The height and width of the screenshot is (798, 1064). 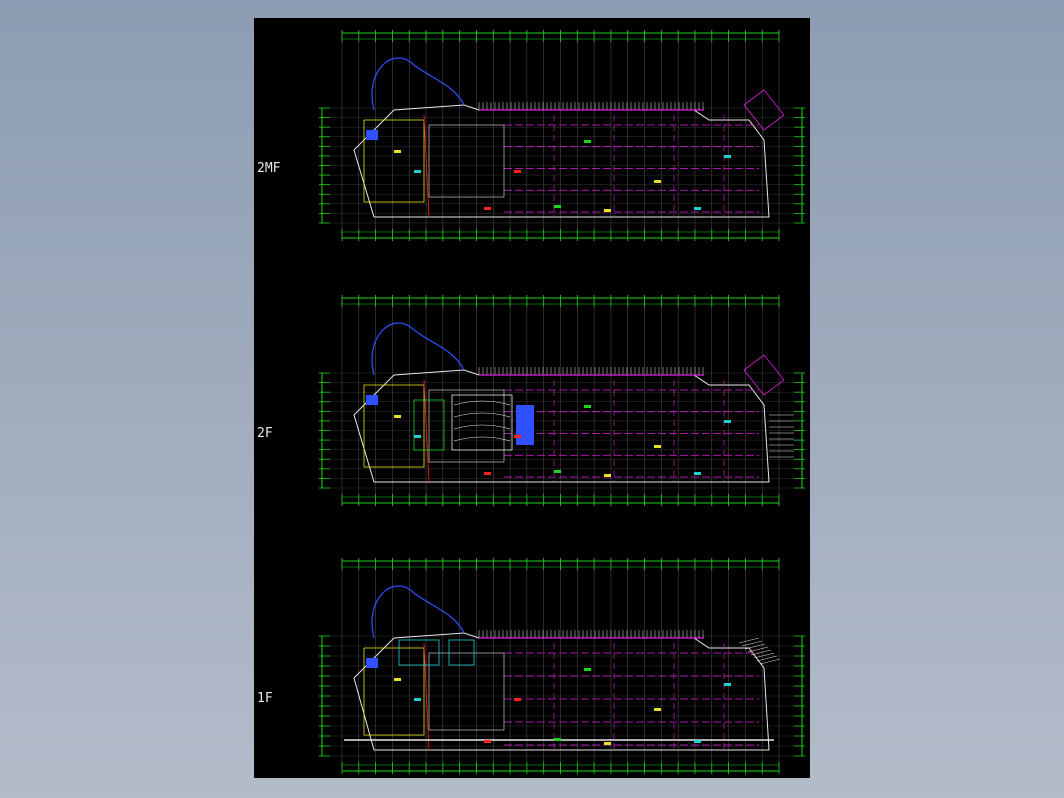 I want to click on floor-plan-first, so click(x=562, y=666).